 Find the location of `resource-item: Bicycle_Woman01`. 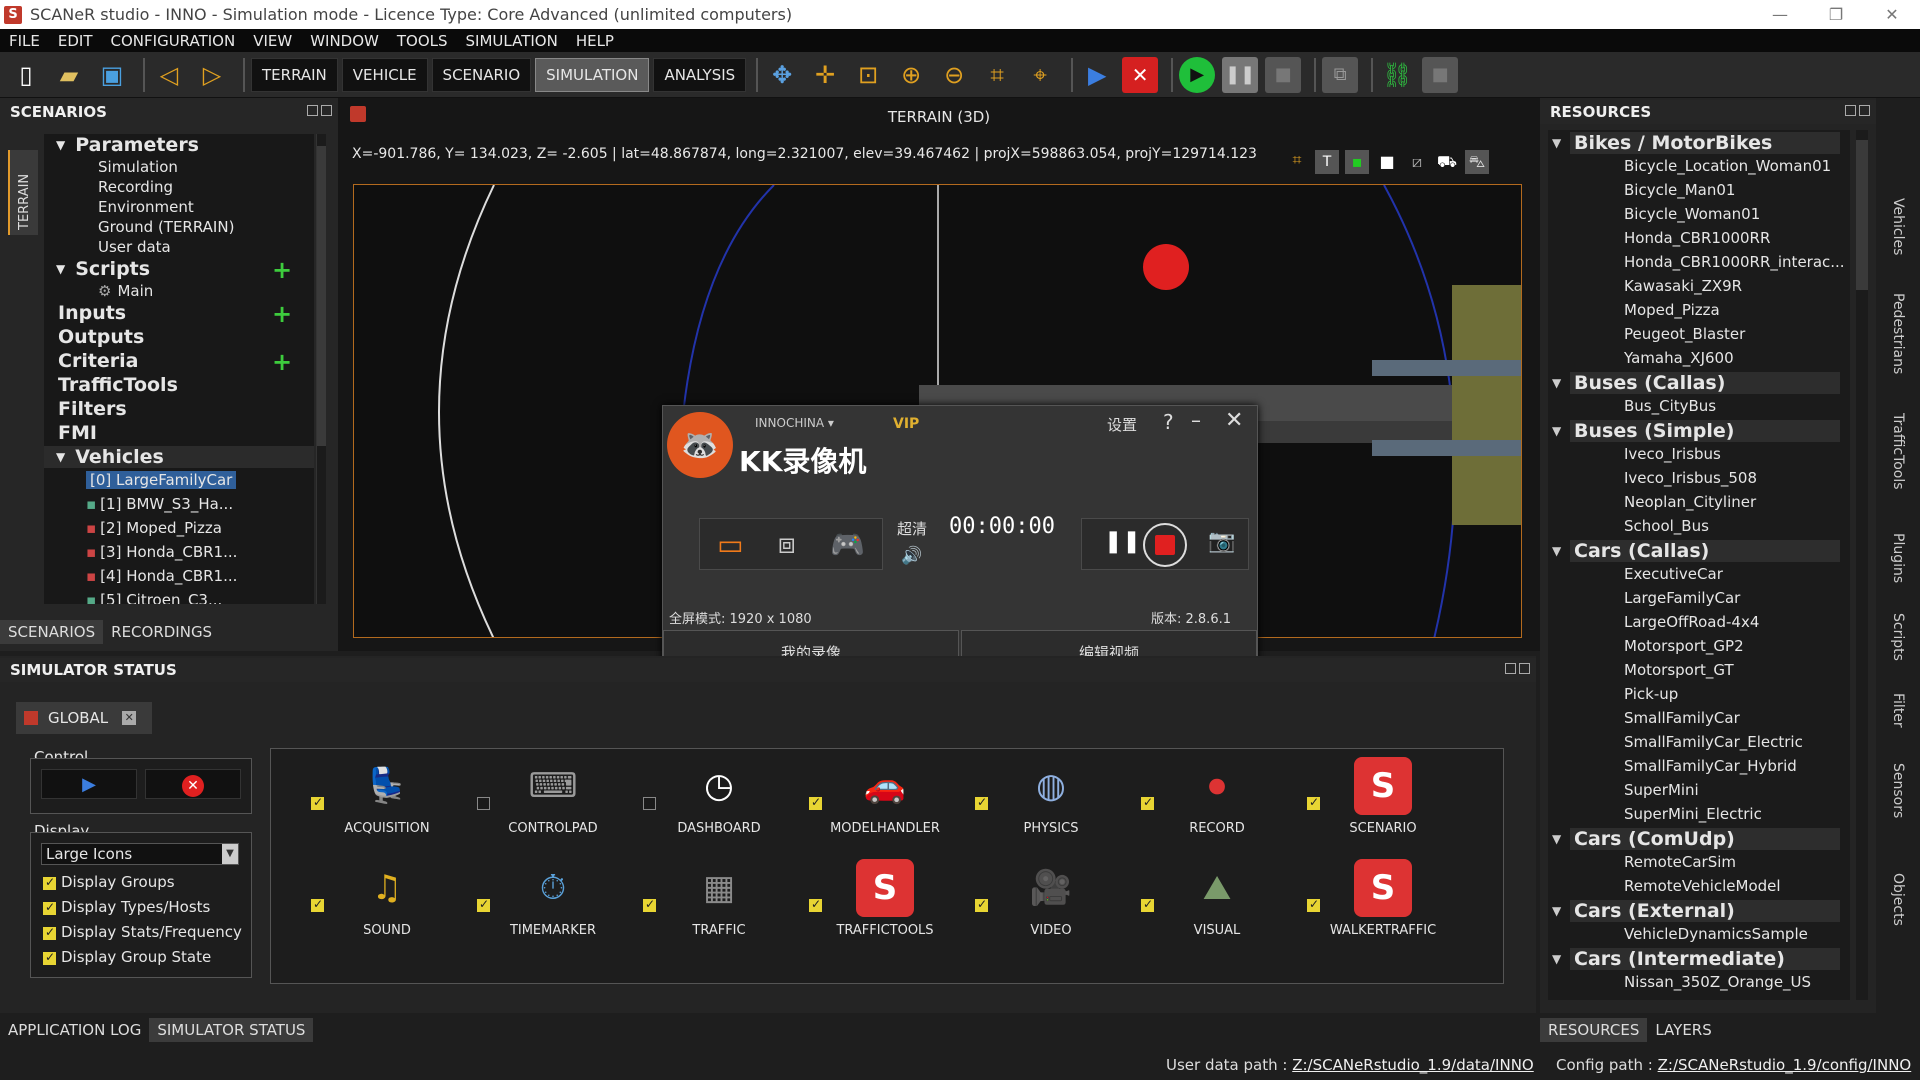

resource-item: Bicycle_Woman01 is located at coordinates (1692, 214).